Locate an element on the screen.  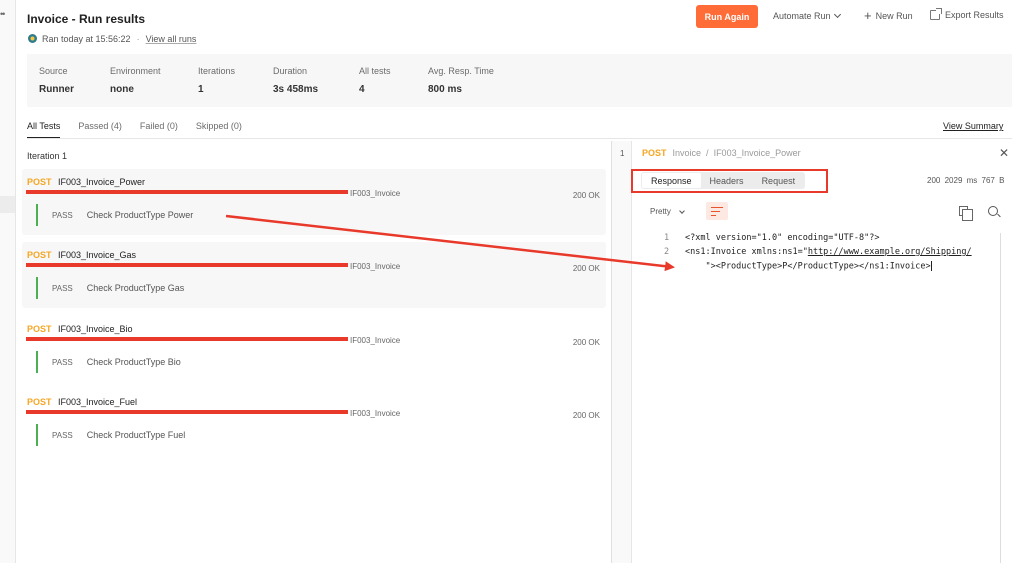
tab-failed: Failed (0) is located at coordinates (159, 129).